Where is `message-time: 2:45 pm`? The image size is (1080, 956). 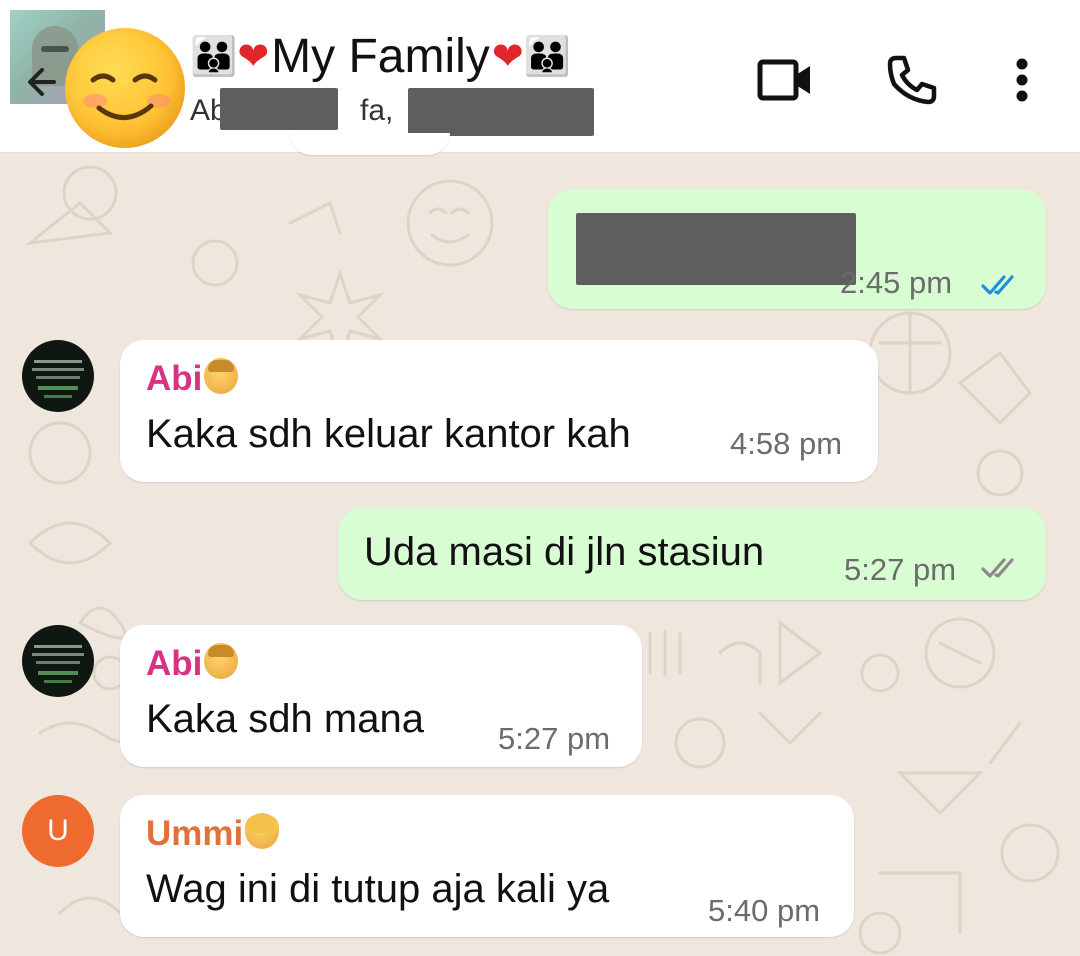 message-time: 2:45 pm is located at coordinates (896, 282).